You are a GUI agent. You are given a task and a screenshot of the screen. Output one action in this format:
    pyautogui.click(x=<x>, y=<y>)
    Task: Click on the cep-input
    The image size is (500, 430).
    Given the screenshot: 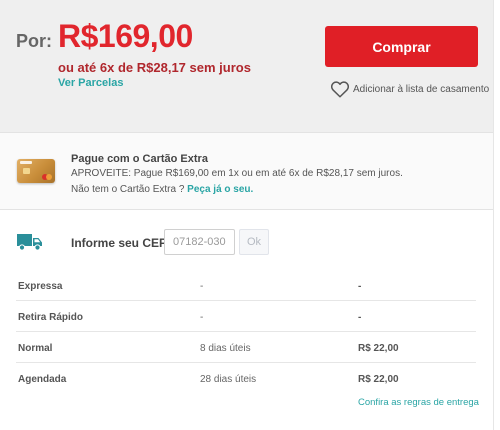 What is the action you would take?
    pyautogui.click(x=199, y=242)
    